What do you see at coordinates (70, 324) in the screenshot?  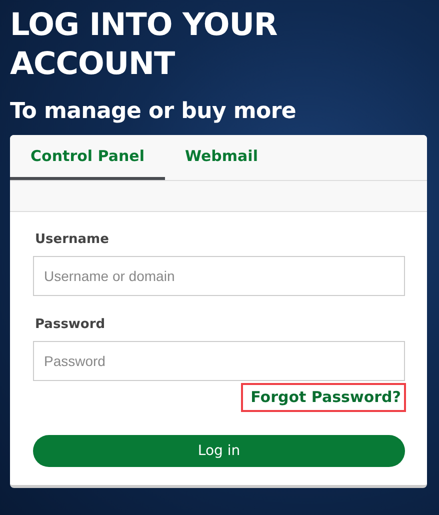 I see `field-label: Password` at bounding box center [70, 324].